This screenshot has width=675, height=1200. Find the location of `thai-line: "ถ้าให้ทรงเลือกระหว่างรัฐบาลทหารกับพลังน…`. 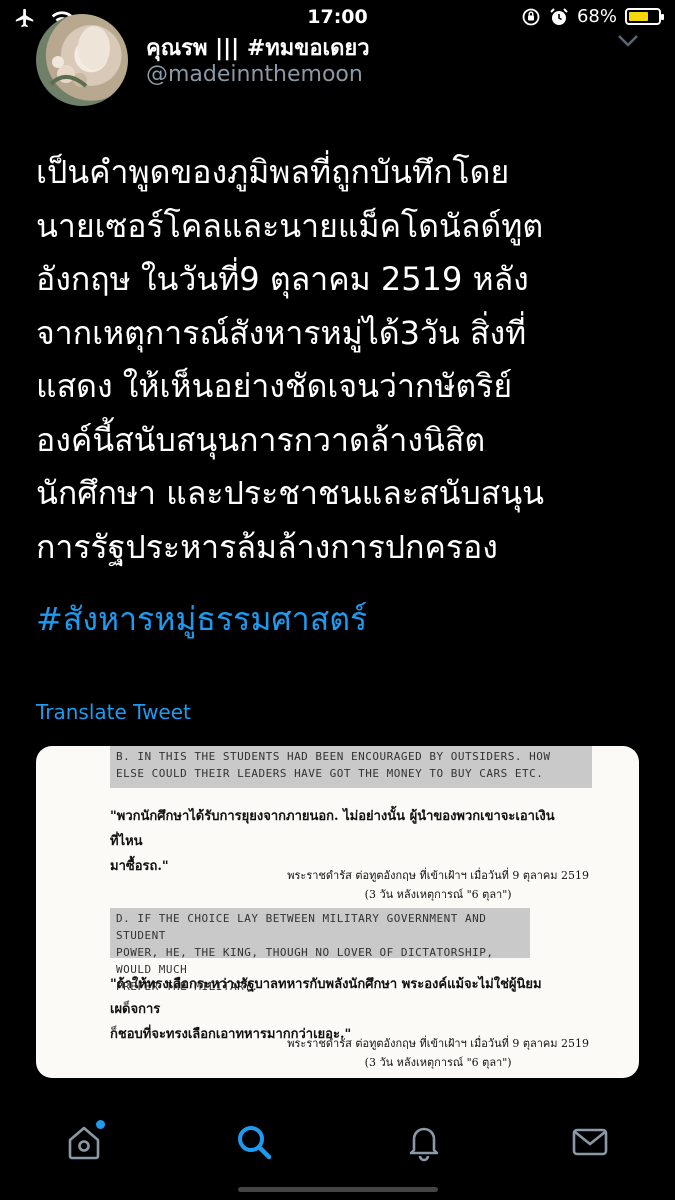

thai-line: "ถ้าให้ทรงเลือกระหว่างรัฐบาลทหารกับพลังน… is located at coordinates (326, 997).